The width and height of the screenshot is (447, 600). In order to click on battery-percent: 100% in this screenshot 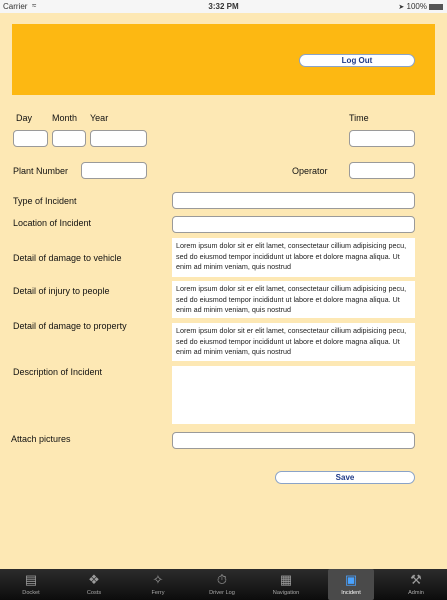, I will do `click(416, 6)`.